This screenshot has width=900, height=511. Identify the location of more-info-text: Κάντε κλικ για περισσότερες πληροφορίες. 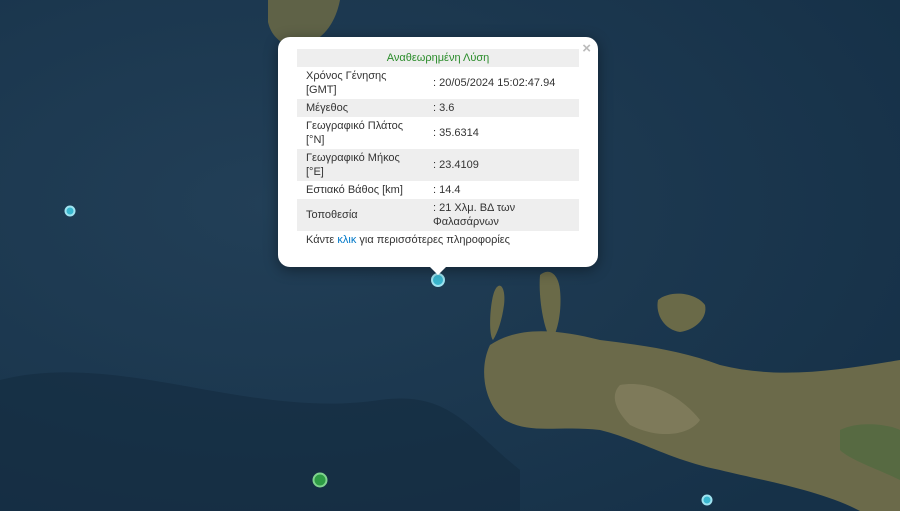
(438, 240).